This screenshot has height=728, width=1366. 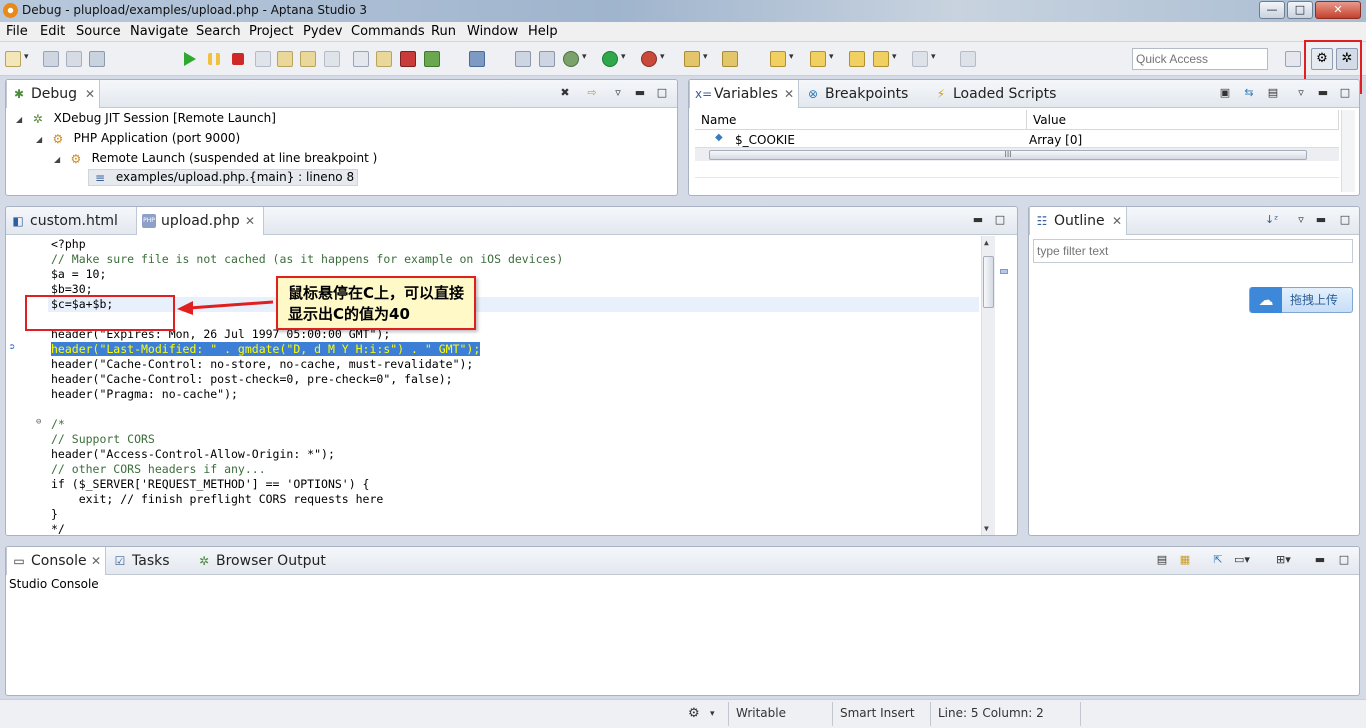 What do you see at coordinates (1283, 559) in the screenshot?
I see `open-console-icon: ⊞▾` at bounding box center [1283, 559].